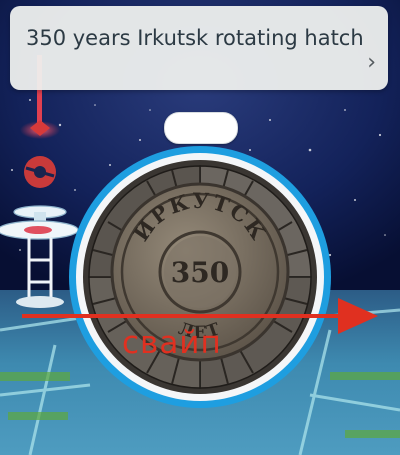 This screenshot has width=400, height=455. I want to click on swipe-label: свайп, so click(172, 343).